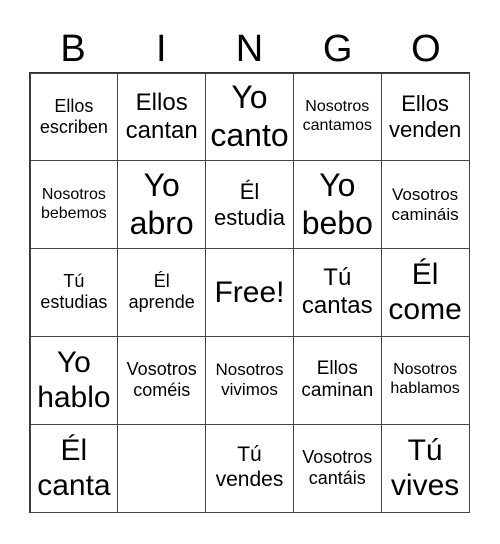  What do you see at coordinates (161, 49) in the screenshot?
I see `header-letter-i: I` at bounding box center [161, 49].